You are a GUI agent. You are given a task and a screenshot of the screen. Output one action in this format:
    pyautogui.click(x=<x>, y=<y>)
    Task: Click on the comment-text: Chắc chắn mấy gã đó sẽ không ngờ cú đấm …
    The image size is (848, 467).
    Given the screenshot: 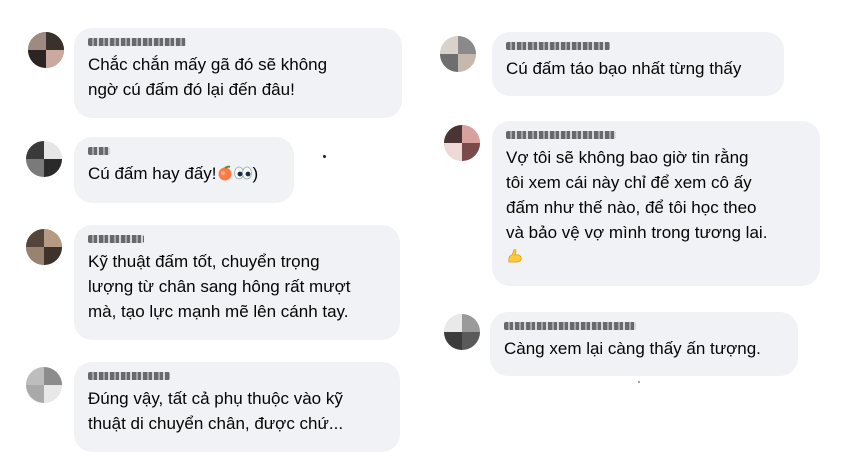 What is the action you would take?
    pyautogui.click(x=208, y=77)
    